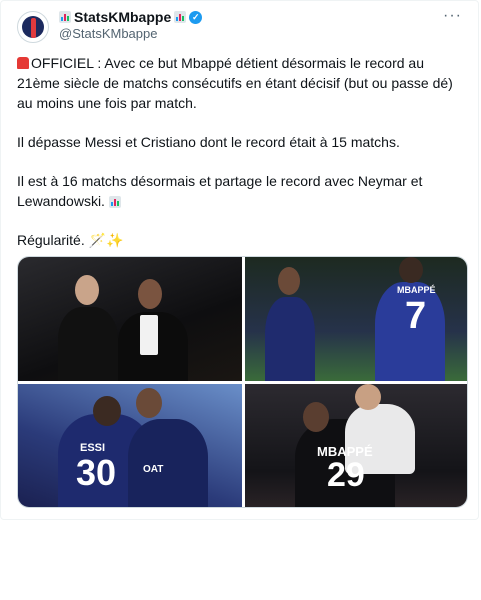  I want to click on jersey-text: OAT, so click(153, 469).